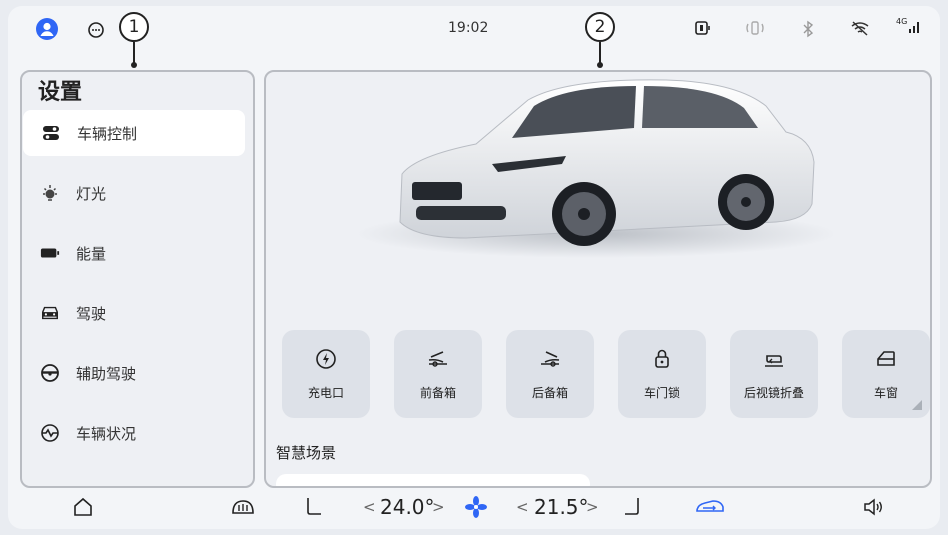 This screenshot has width=948, height=535. Describe the element at coordinates (917, 405) in the screenshot. I see `expand-corner-icon` at that location.